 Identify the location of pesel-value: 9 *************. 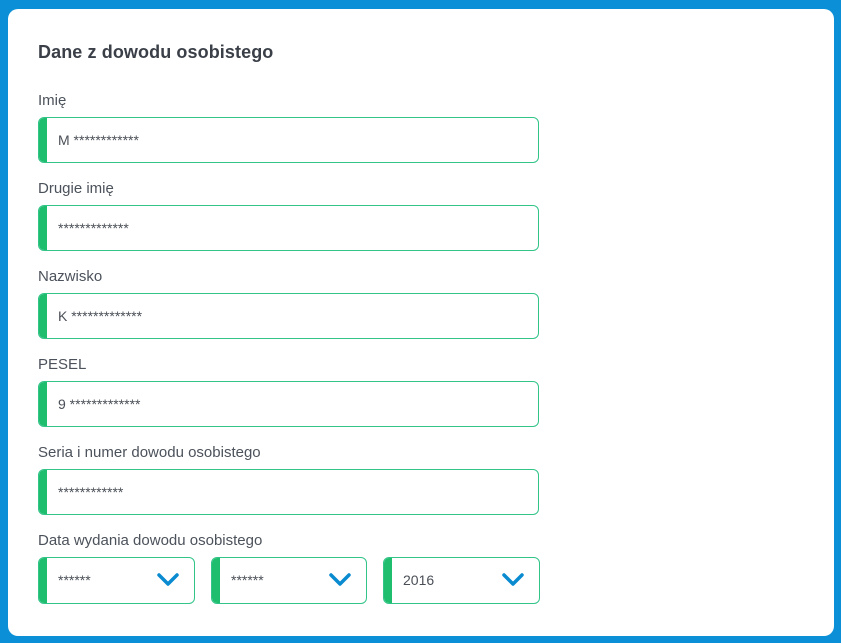
(99, 404).